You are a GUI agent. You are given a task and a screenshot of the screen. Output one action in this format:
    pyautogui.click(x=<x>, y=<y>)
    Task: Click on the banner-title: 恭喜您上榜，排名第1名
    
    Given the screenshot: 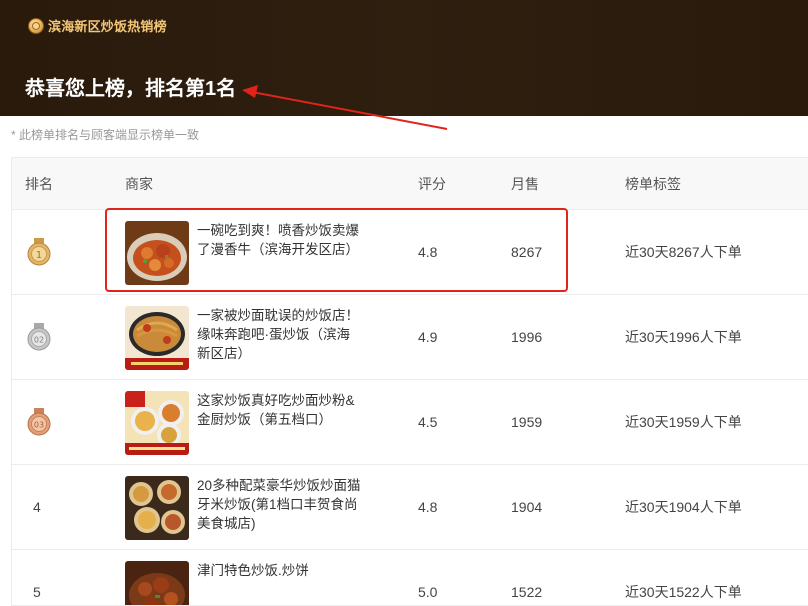 What is the action you would take?
    pyautogui.click(x=131, y=89)
    